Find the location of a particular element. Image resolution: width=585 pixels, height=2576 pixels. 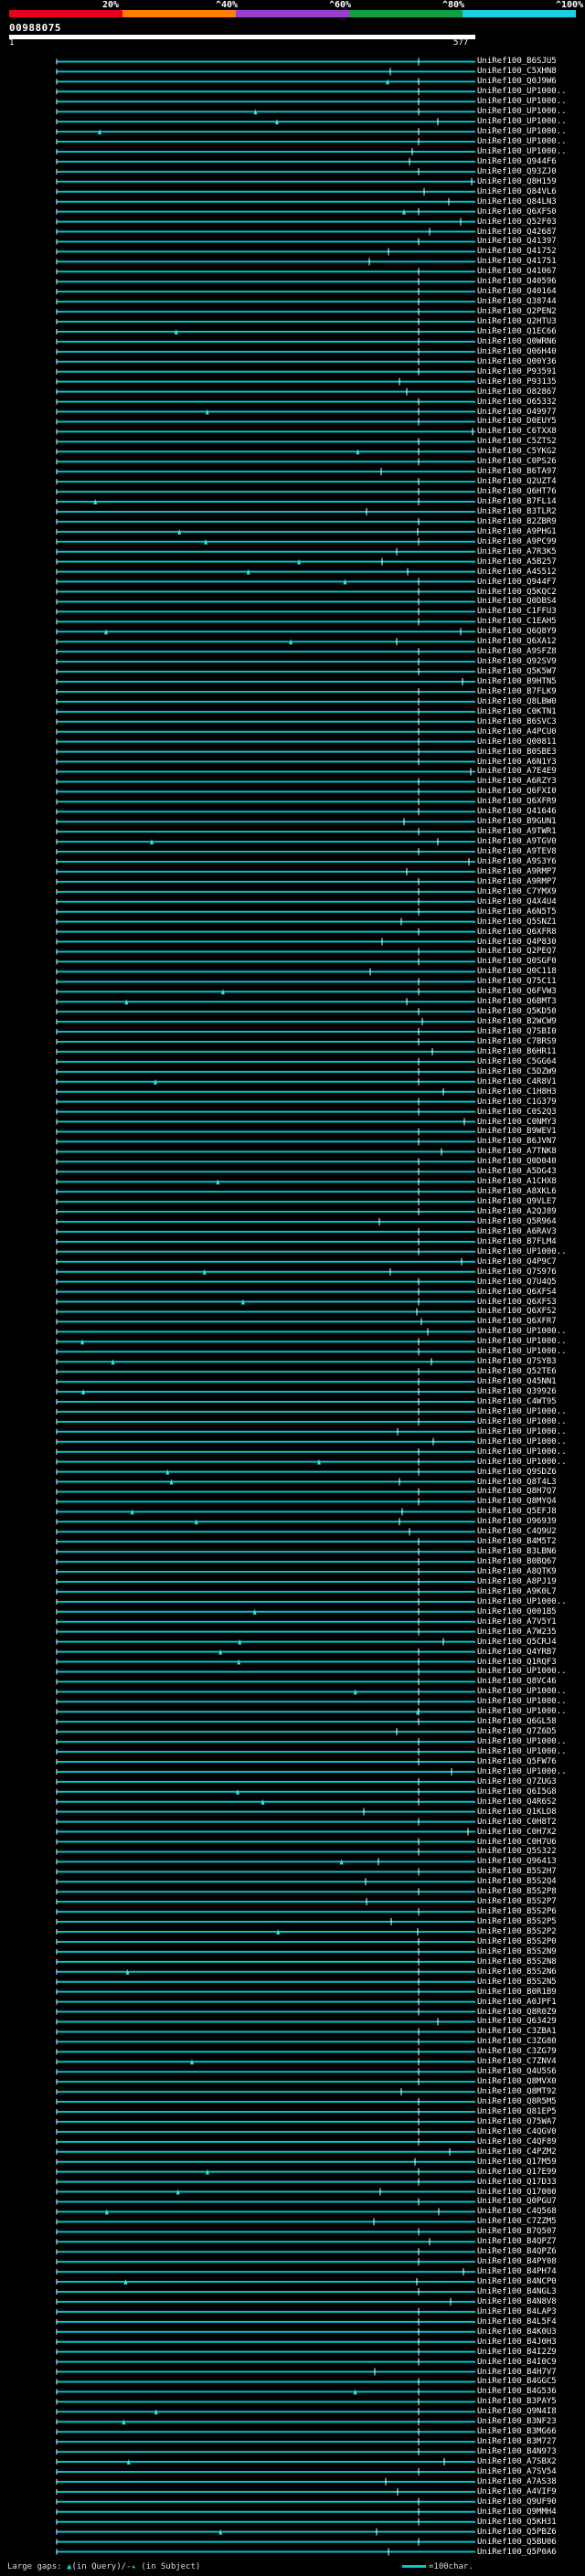

hit-label: UniRef100_C4QGV0 is located at coordinates (530, 2131).